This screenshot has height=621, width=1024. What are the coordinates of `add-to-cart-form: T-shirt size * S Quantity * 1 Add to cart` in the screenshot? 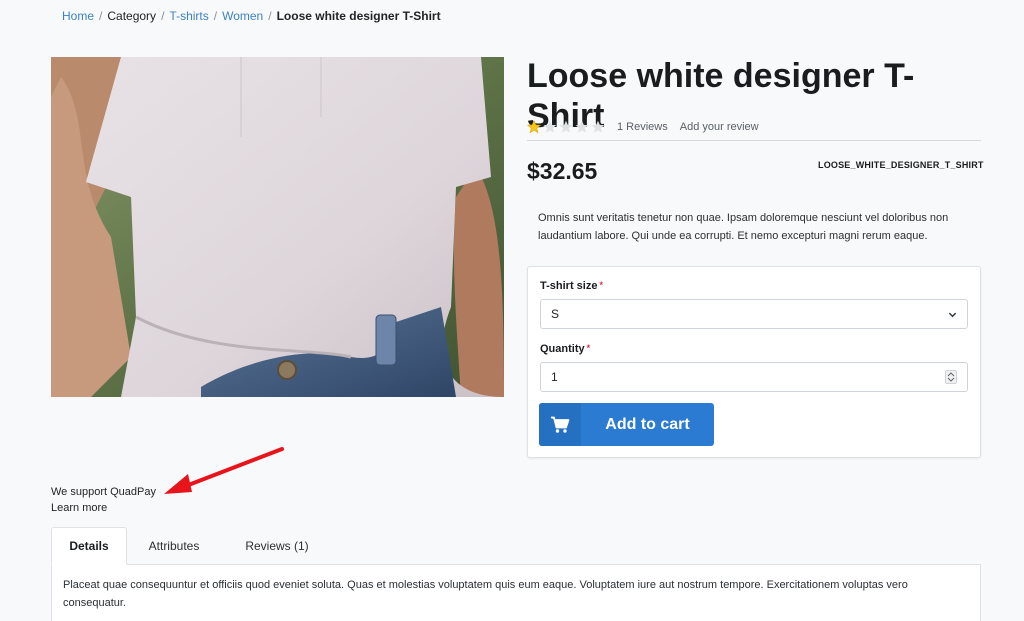 It's located at (754, 362).